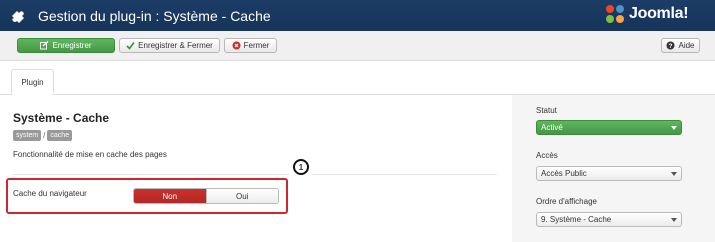  What do you see at coordinates (236, 45) in the screenshot?
I see `close-icon` at bounding box center [236, 45].